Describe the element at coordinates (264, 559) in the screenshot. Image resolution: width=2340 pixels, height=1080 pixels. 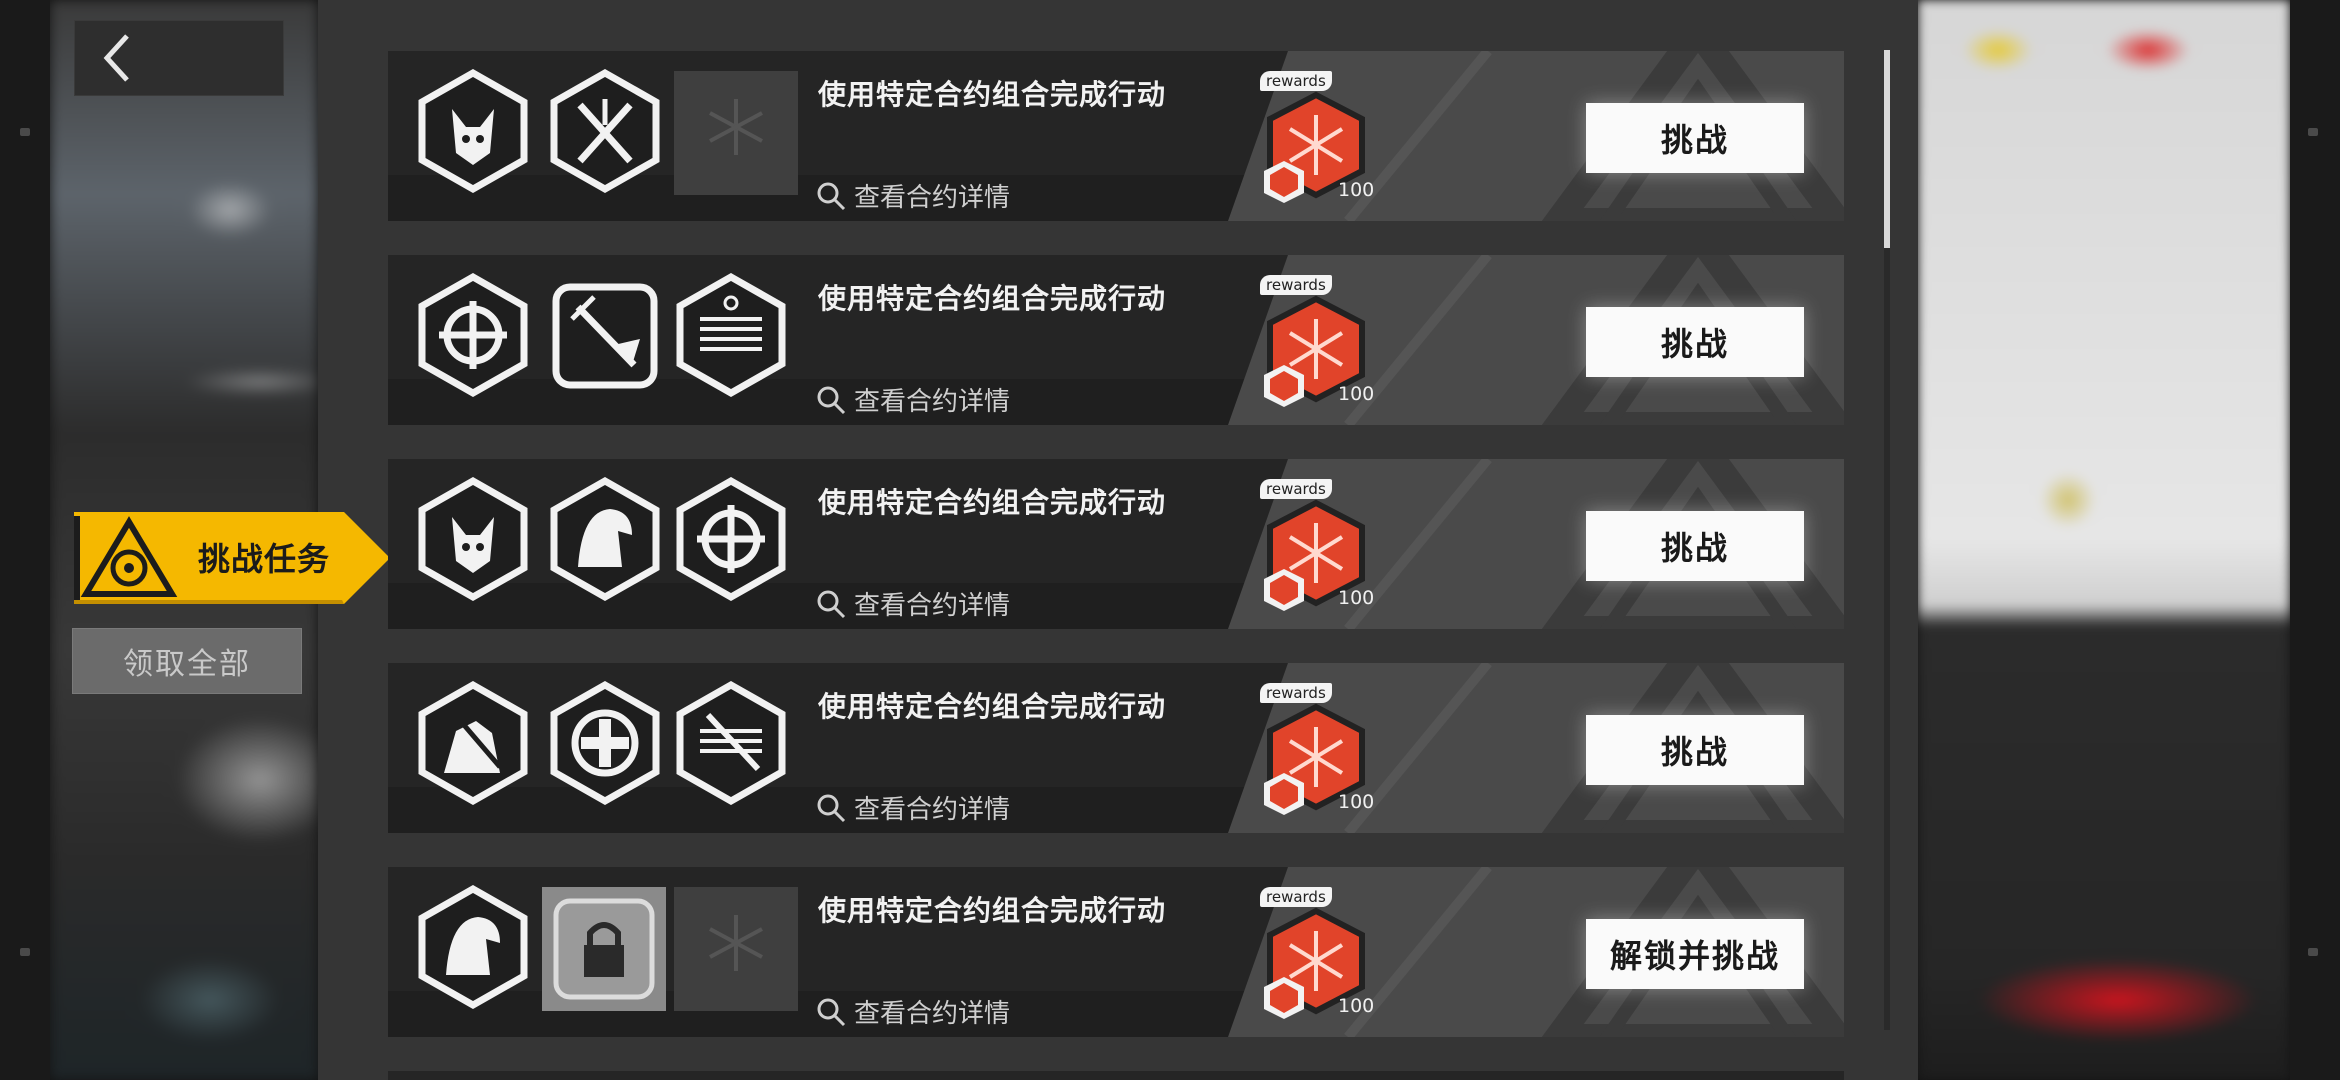
I see `tab-label: 挑战任务` at that location.